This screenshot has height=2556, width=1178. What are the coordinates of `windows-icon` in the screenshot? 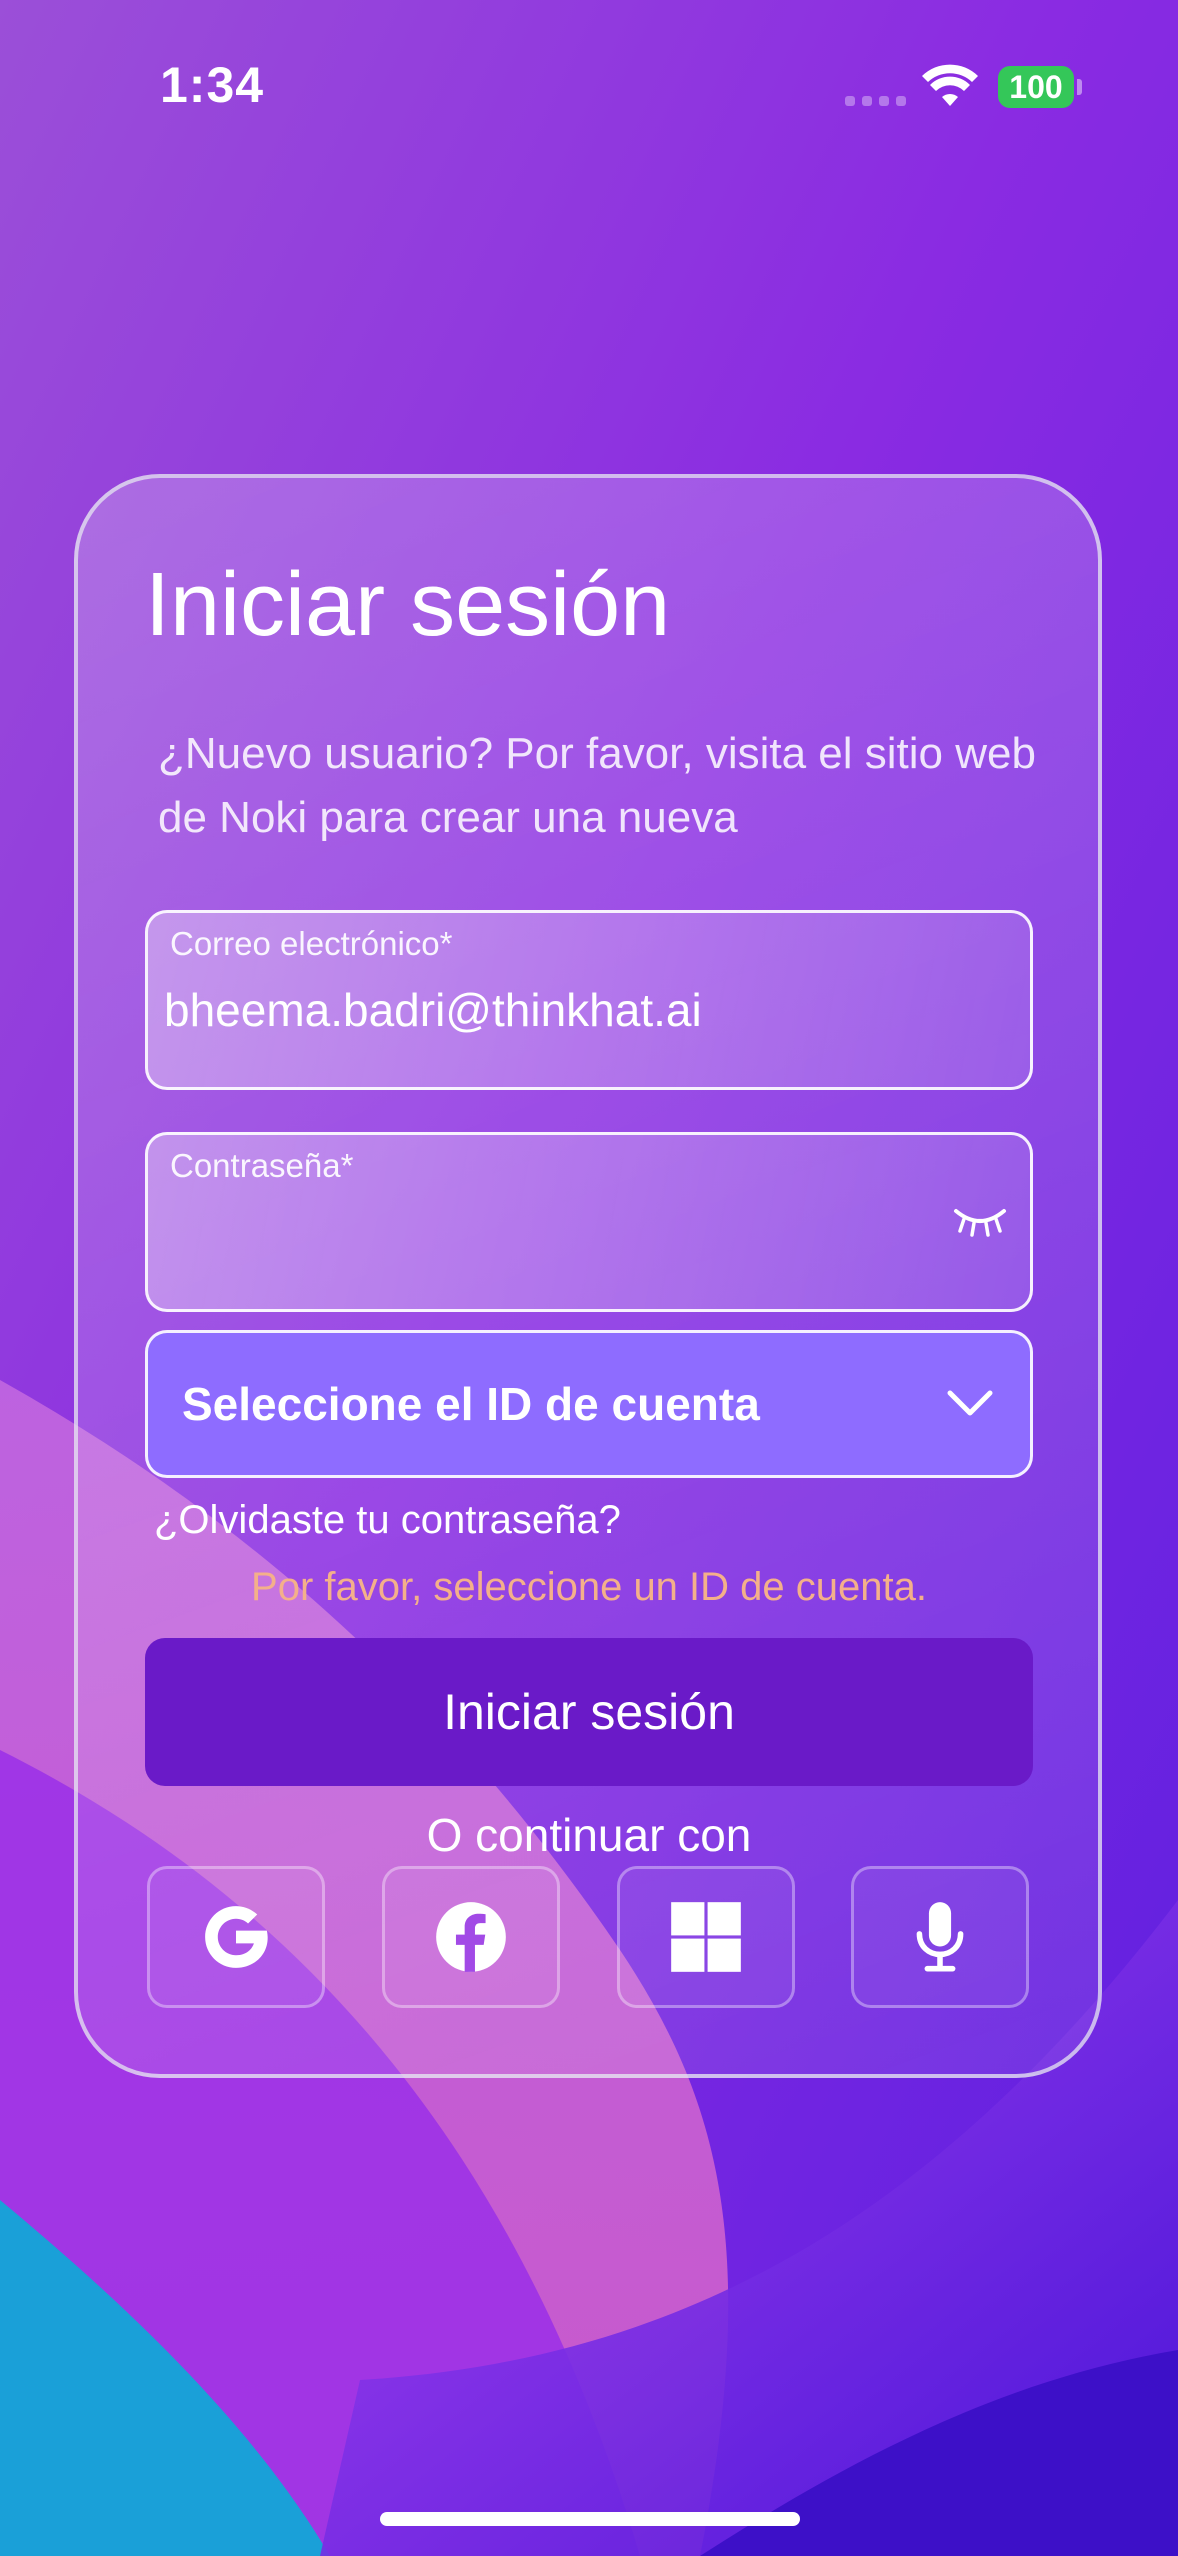 It's located at (706, 1937).